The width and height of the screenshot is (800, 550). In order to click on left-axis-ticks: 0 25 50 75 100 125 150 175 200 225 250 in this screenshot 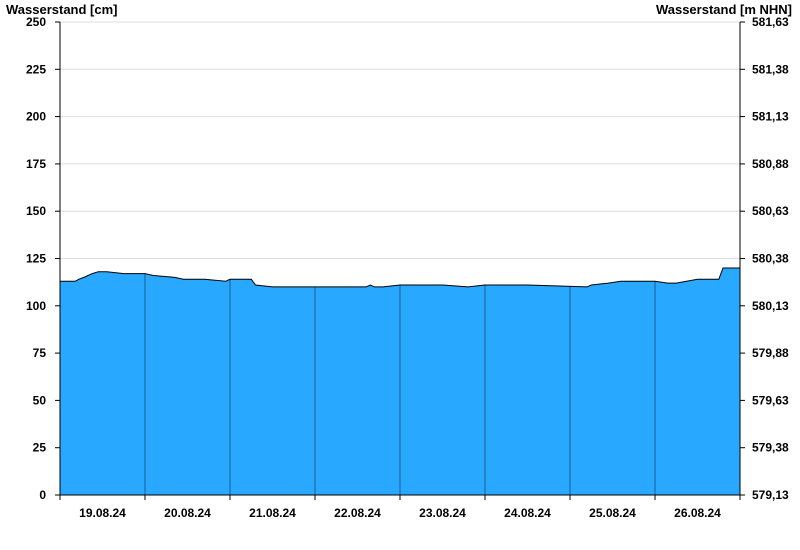, I will do `click(43, 258)`.